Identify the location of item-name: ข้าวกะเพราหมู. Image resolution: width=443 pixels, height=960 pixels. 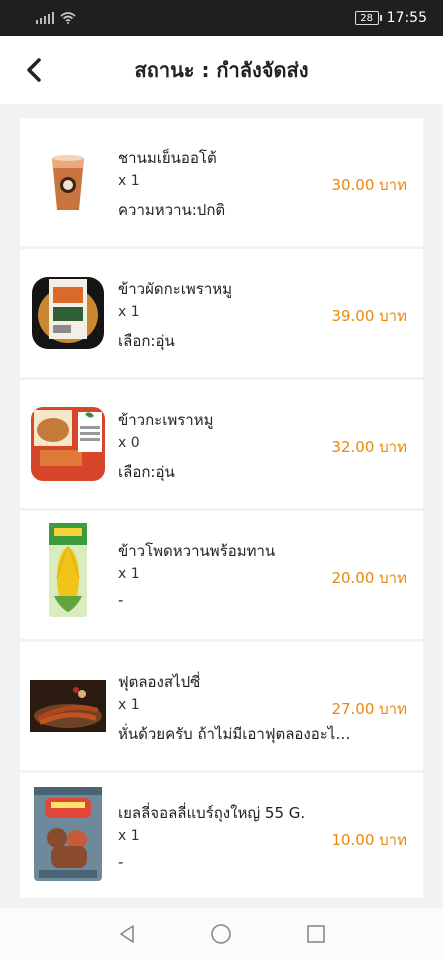
(166, 420).